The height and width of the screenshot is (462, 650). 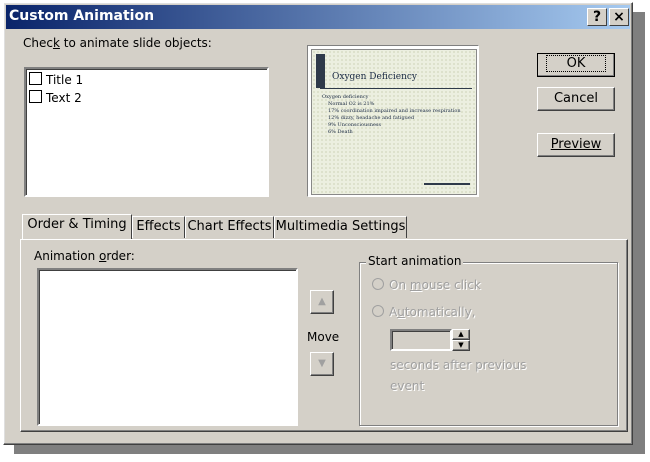 I want to click on objects-label: Check to animate slide objects:, so click(x=117, y=43).